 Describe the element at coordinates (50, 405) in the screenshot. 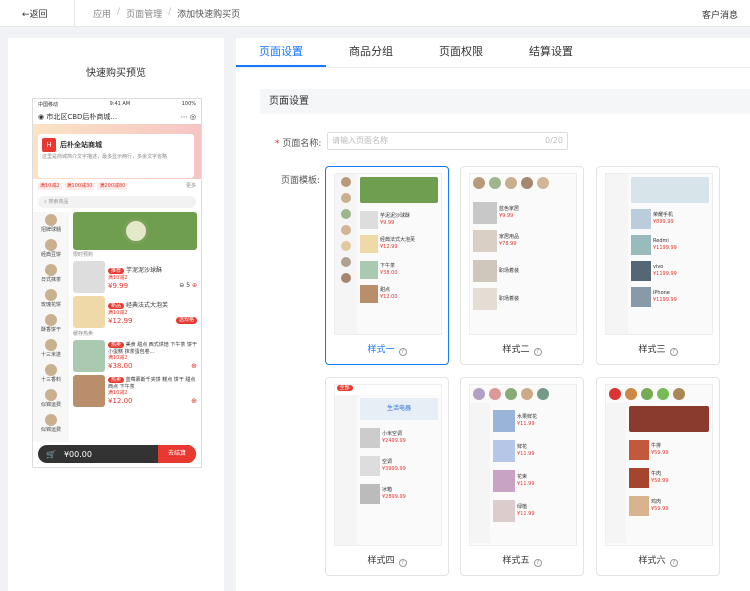

I see `category-label: 似锦运费` at that location.